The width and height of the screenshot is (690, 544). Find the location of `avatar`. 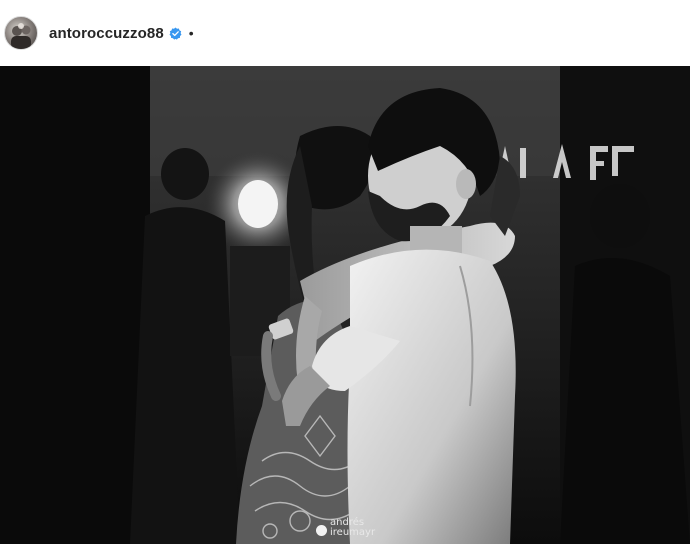

avatar is located at coordinates (21, 33).